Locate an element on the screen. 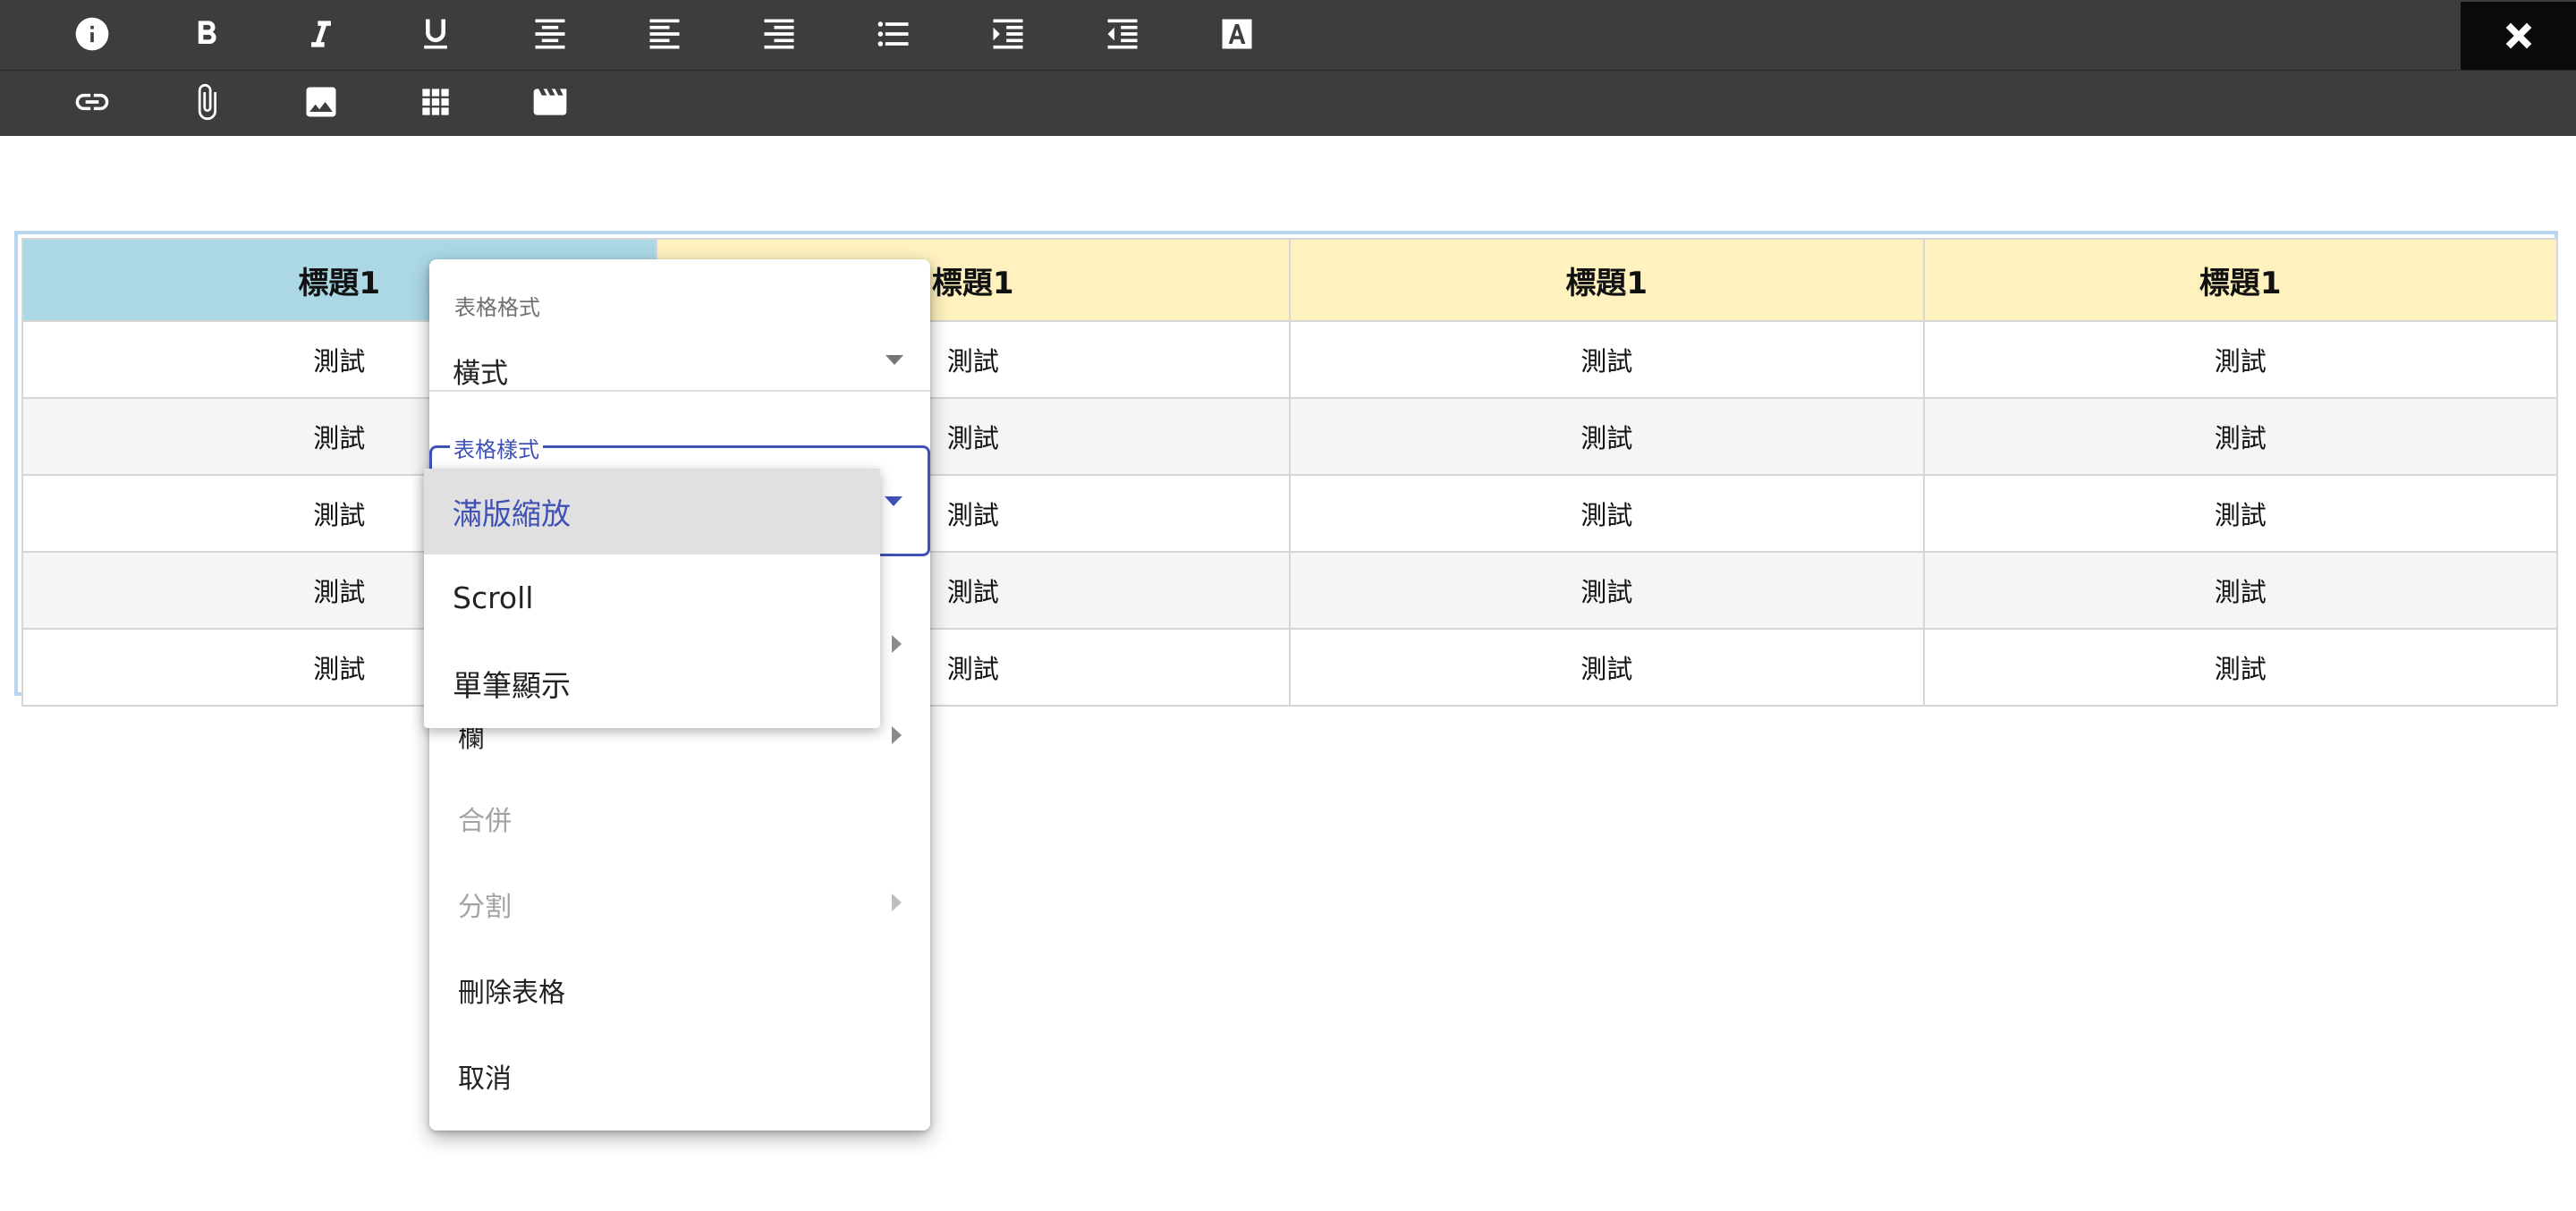 Image resolution: width=2576 pixels, height=1211 pixels. align-left-icon is located at coordinates (664, 34).